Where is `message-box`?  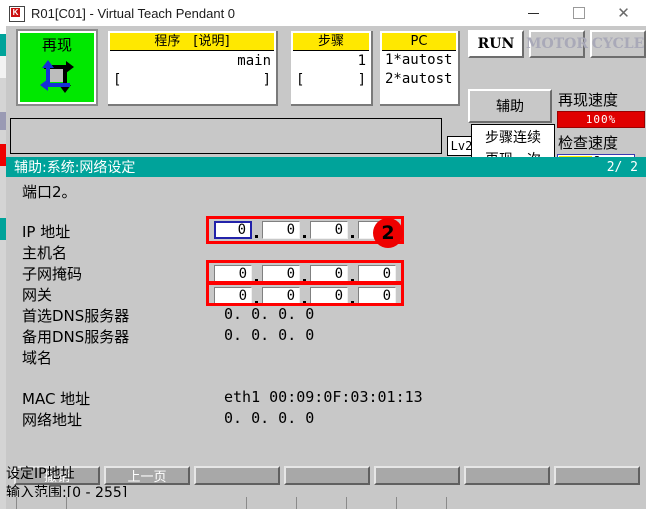
message-box is located at coordinates (226, 136).